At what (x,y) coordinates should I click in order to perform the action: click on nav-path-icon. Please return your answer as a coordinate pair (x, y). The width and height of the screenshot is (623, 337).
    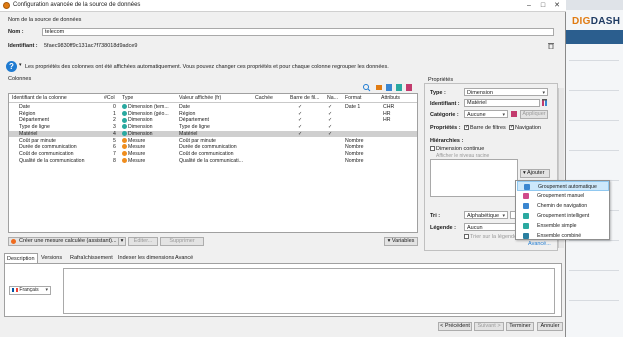
    Looking at the image, I should click on (526, 206).